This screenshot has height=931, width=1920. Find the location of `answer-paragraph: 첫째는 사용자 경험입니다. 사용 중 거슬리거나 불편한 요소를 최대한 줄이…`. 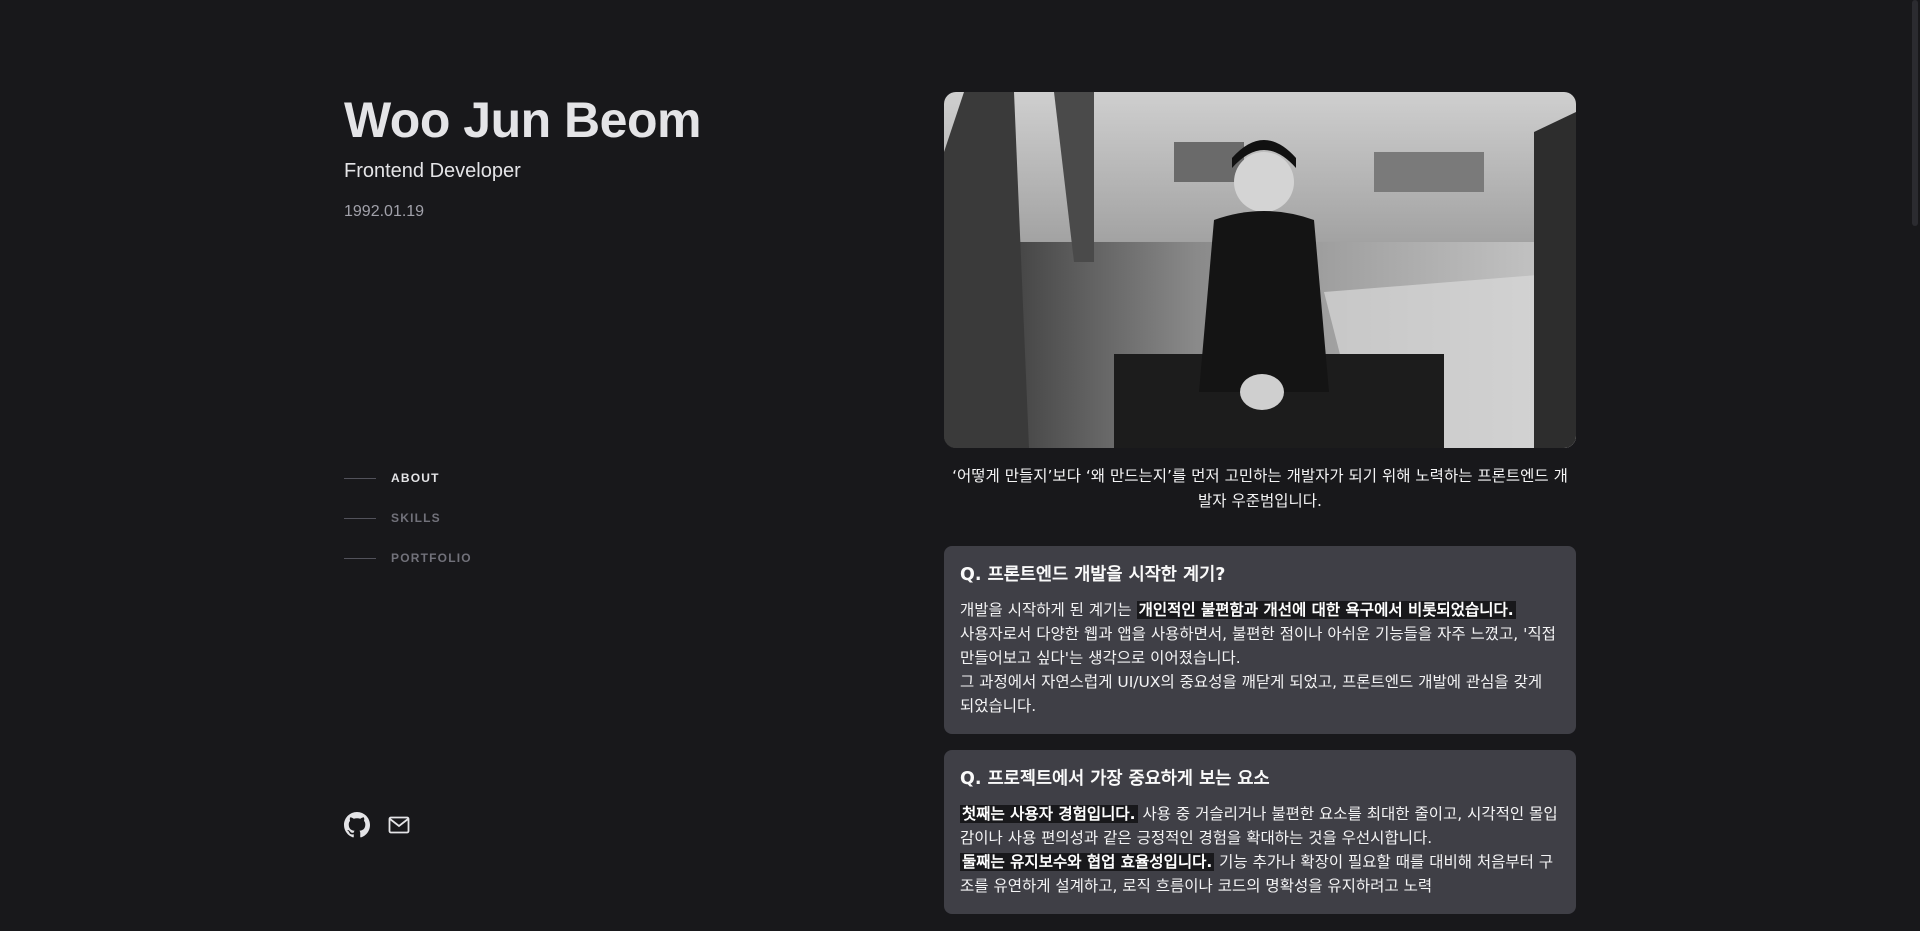

answer-paragraph: 첫째는 사용자 경험입니다. 사용 중 거슬리거나 불편한 요소를 최대한 줄이… is located at coordinates (1259, 826).